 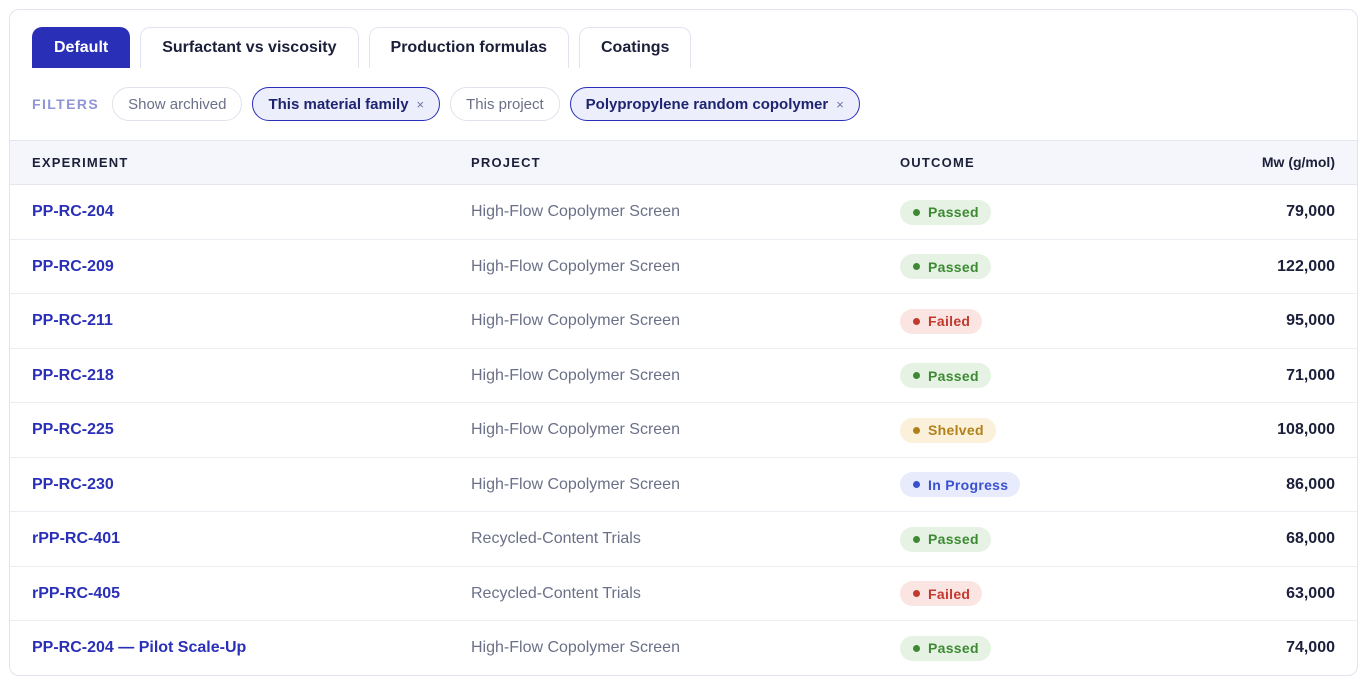 I want to click on filter-chip-label: This material family, so click(x=338, y=104).